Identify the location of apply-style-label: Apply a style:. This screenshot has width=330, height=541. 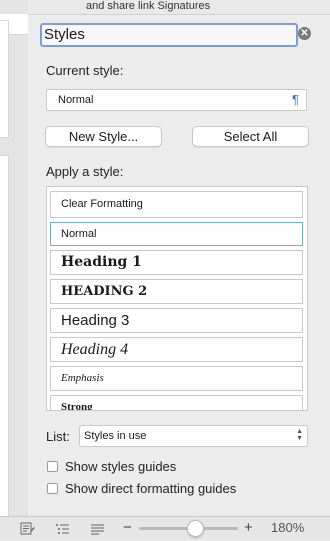
(85, 171).